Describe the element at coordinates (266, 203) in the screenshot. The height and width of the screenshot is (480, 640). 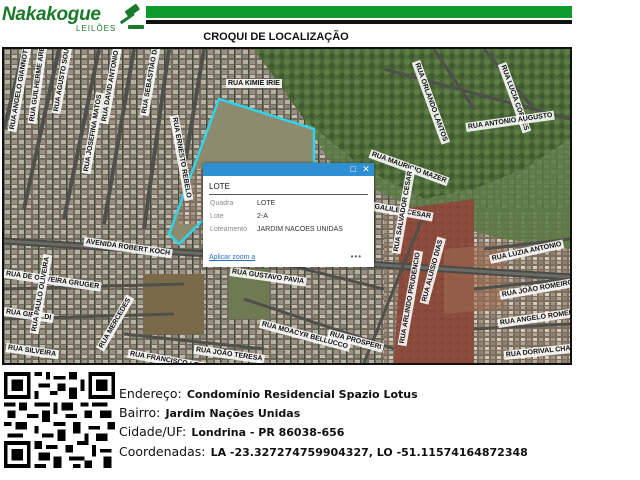
I see `popup-value: LOTE` at that location.